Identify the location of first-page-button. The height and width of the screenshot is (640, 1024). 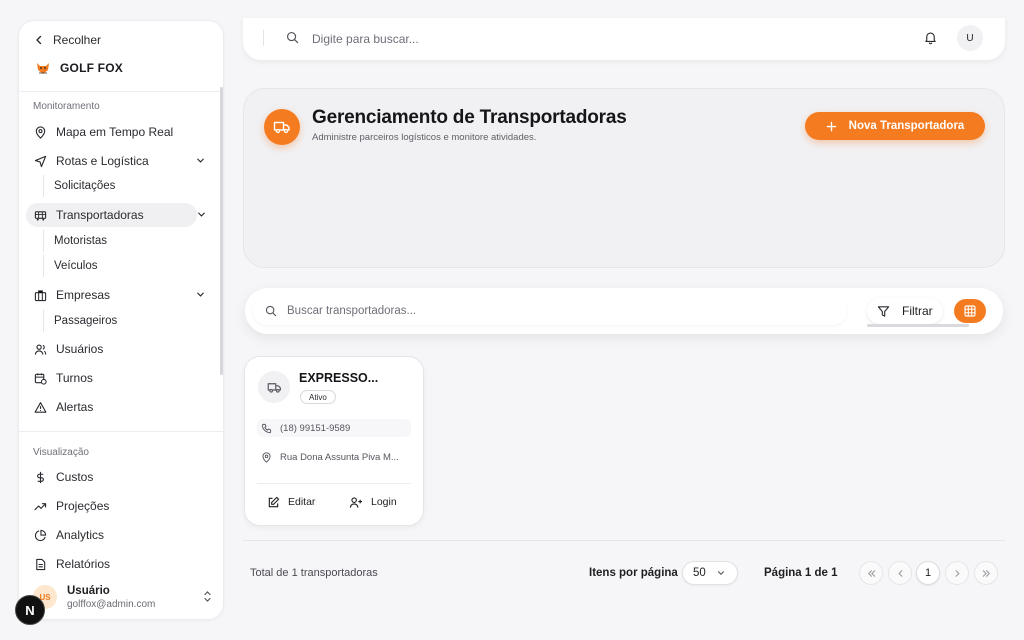
(871, 573).